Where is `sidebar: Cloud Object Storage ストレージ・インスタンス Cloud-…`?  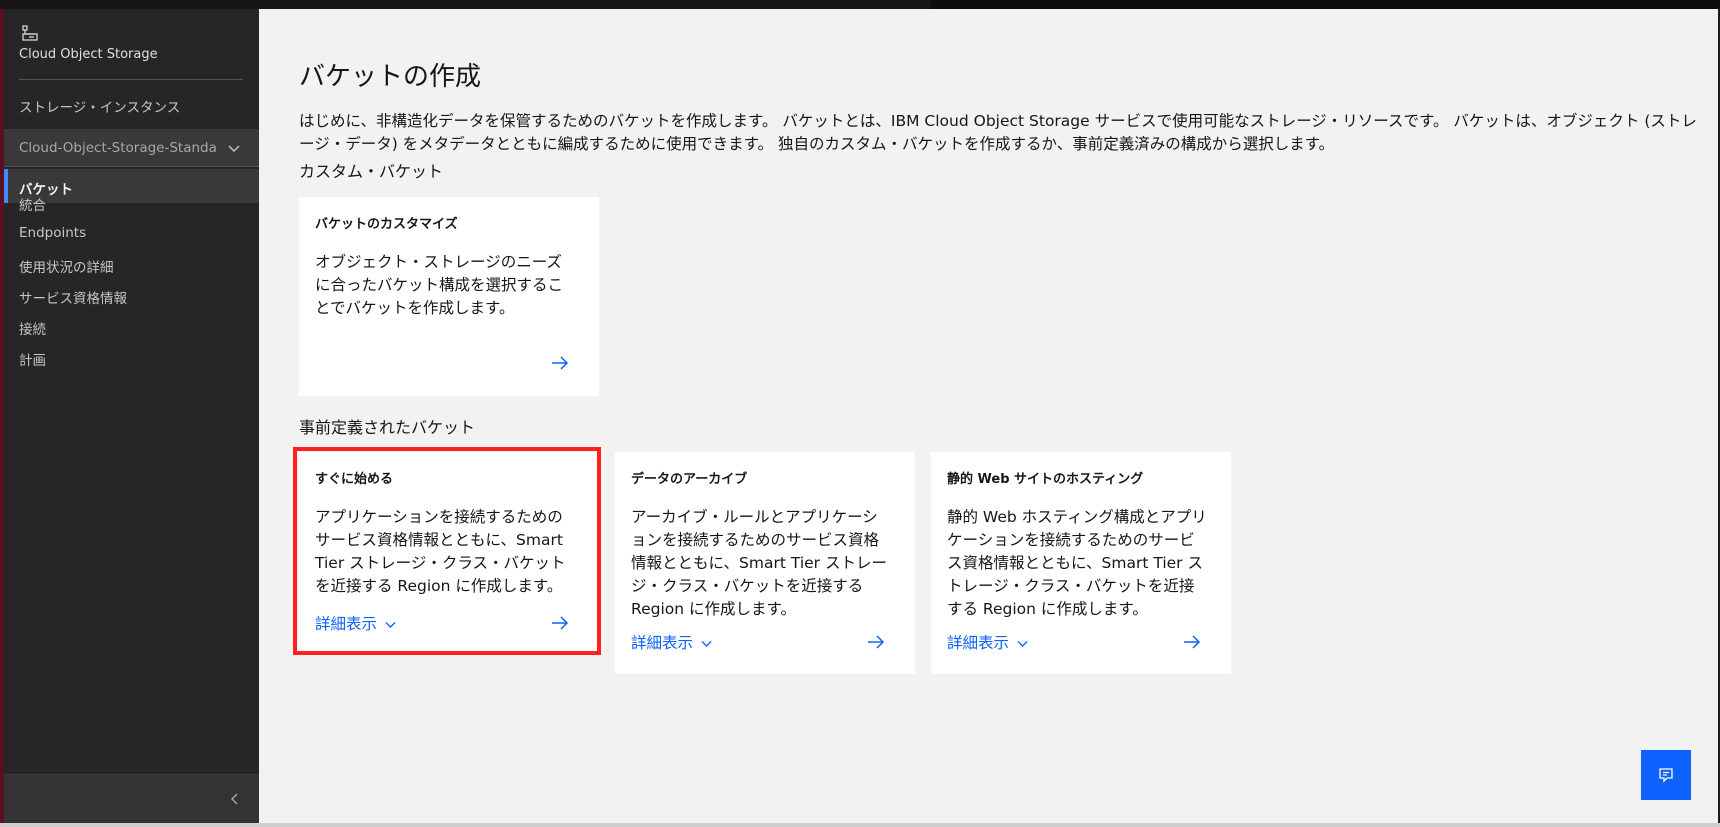
sidebar: Cloud Object Storage ストレージ・インスタンス Cloud-… is located at coordinates (131, 416).